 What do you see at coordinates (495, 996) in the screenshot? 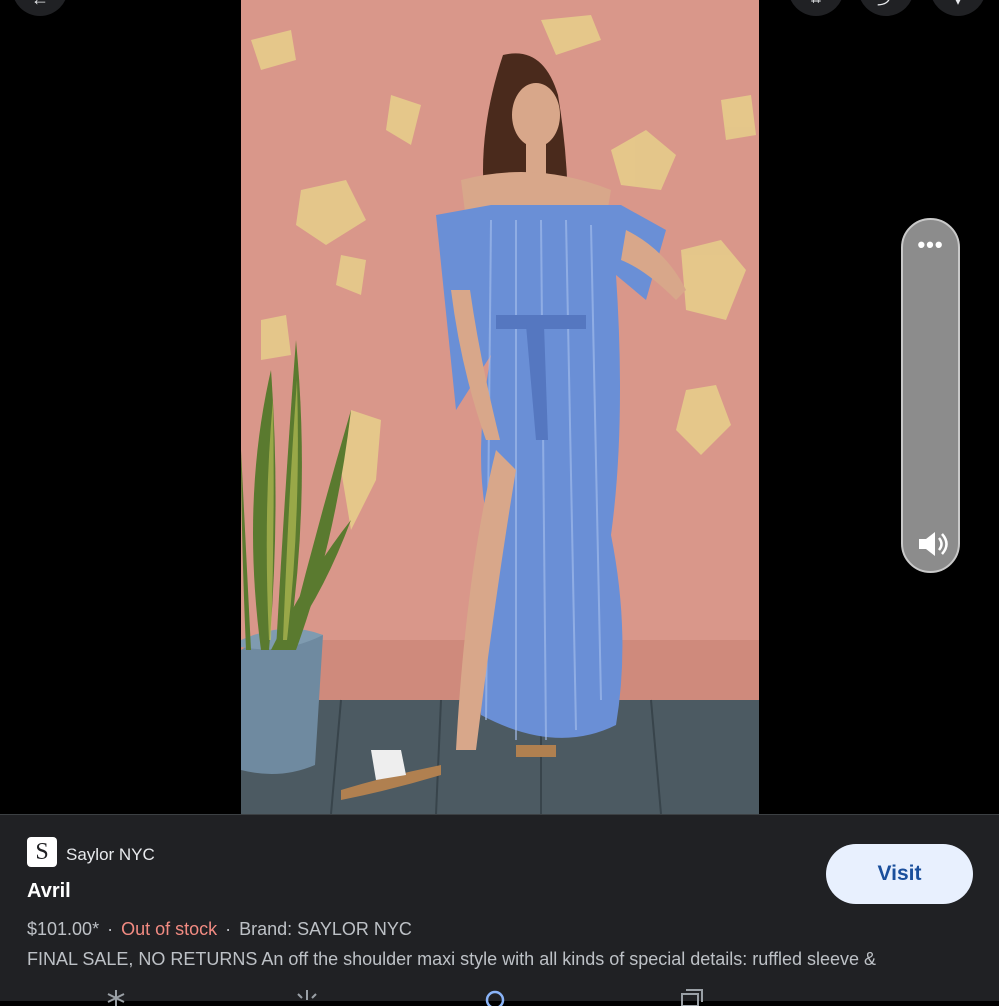
I see `search-icon` at bounding box center [495, 996].